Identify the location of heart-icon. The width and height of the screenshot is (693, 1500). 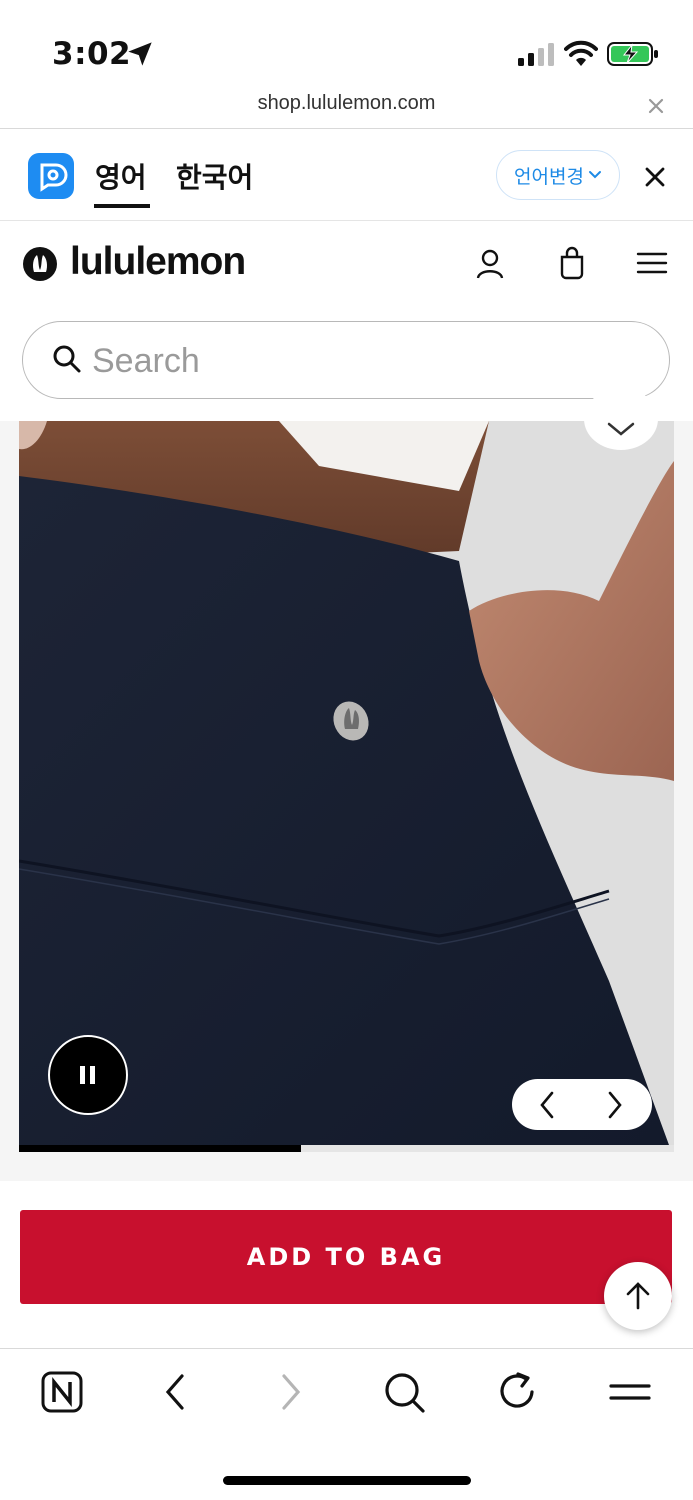
(621, 429).